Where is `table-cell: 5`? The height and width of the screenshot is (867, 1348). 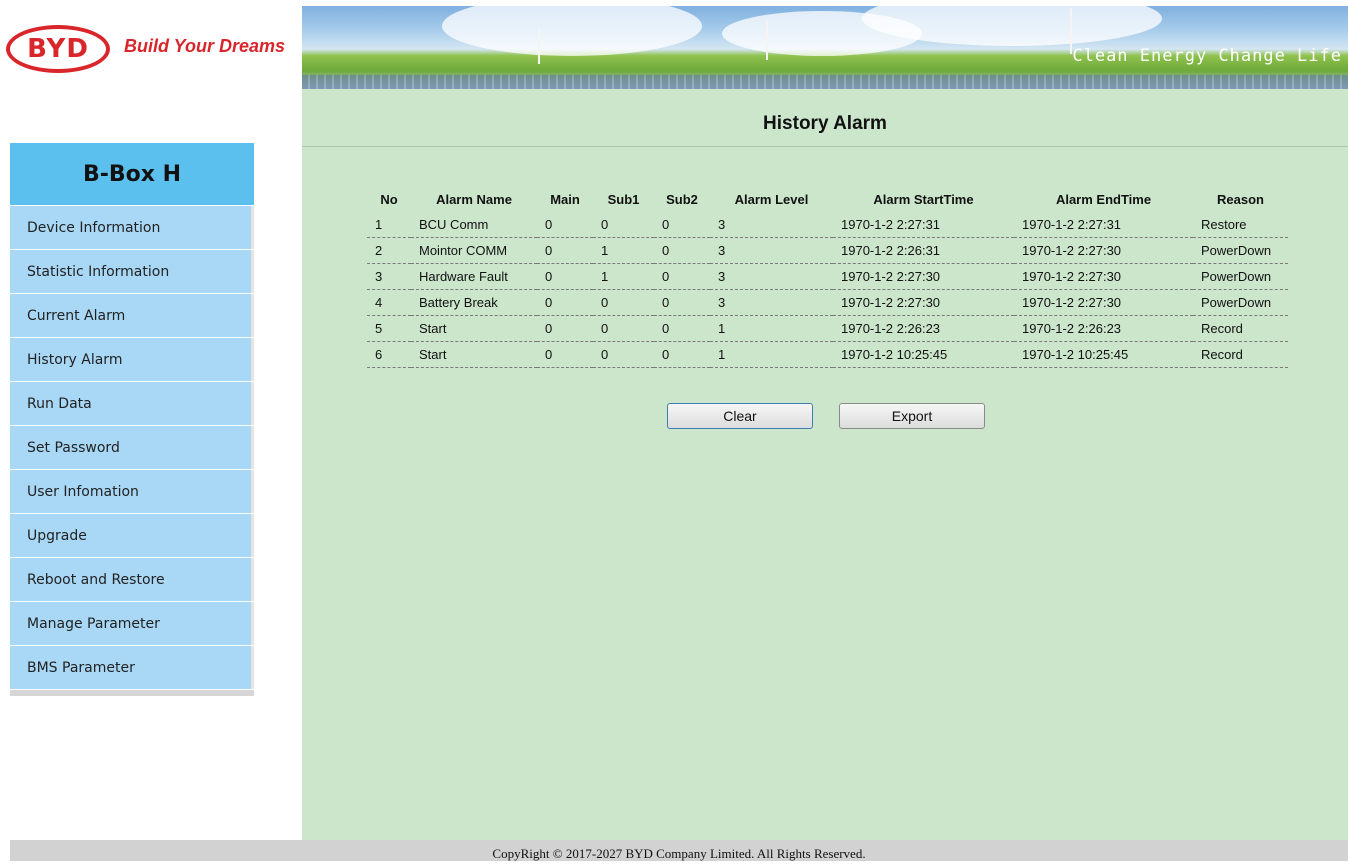
table-cell: 5 is located at coordinates (389, 328).